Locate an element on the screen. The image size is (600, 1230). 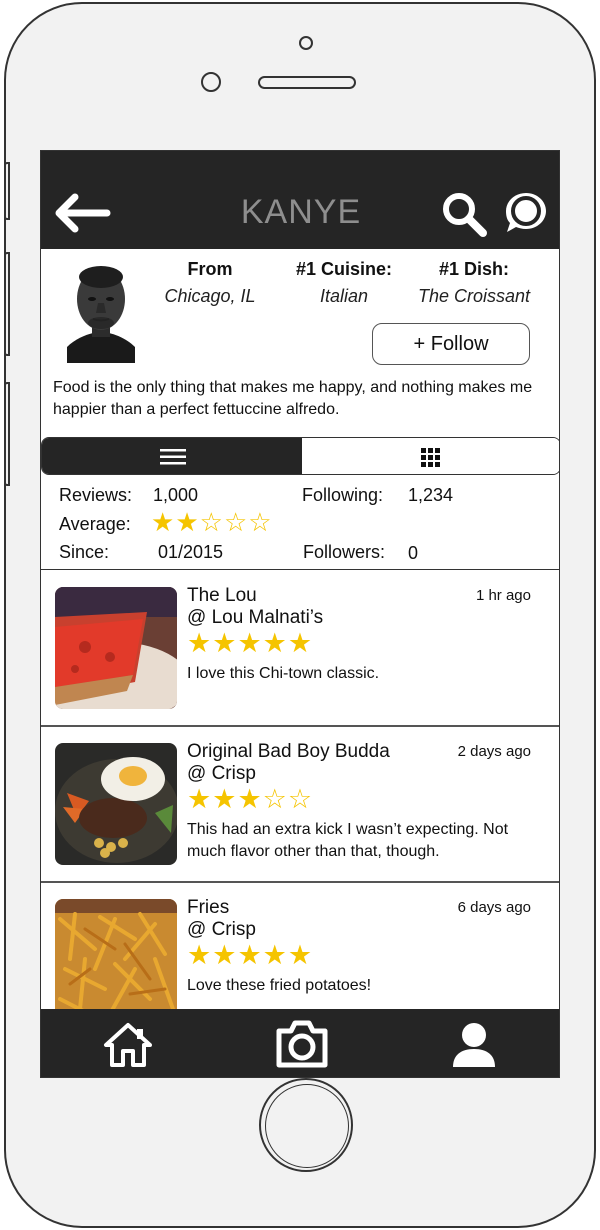
home-icon is located at coordinates (128, 1045).